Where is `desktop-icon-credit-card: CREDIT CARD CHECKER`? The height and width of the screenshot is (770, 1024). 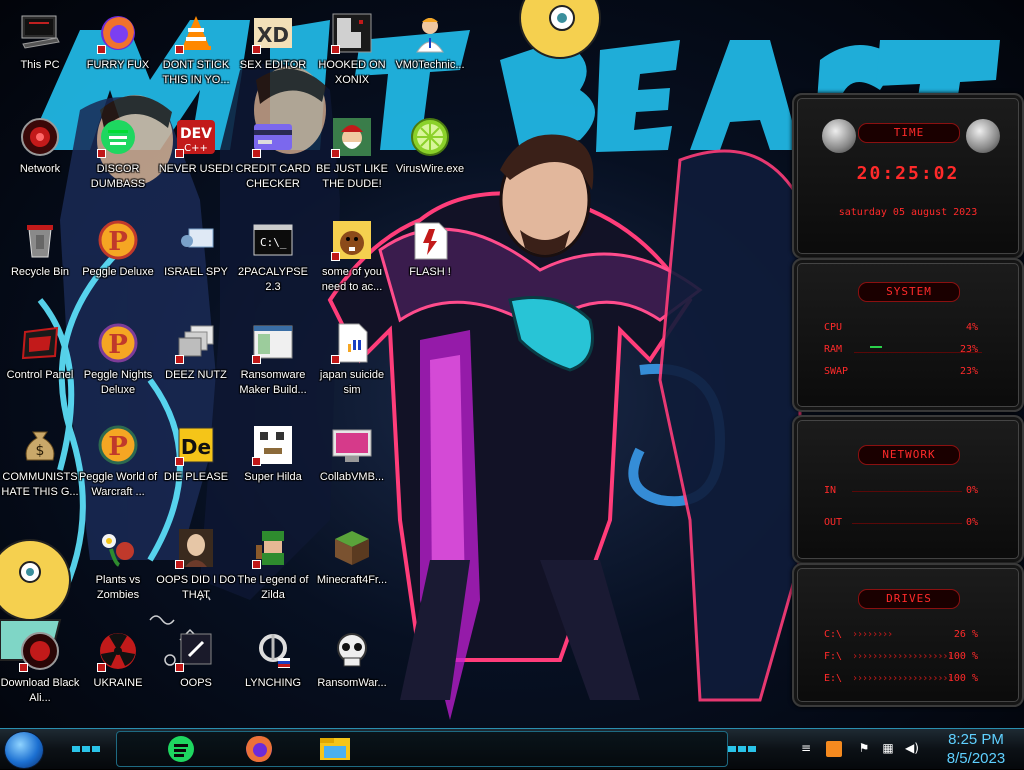
desktop-icon-credit-card: CREDIT CARD CHECKER is located at coordinates (273, 158).